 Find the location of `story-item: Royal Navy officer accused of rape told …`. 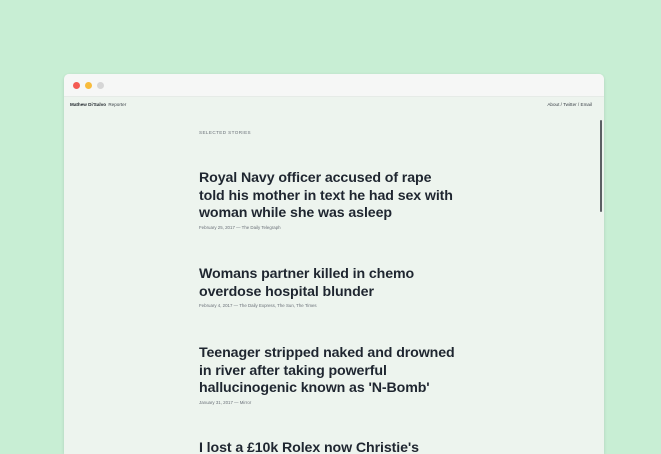

story-item: Royal Navy officer accused of rape told … is located at coordinates (329, 200).